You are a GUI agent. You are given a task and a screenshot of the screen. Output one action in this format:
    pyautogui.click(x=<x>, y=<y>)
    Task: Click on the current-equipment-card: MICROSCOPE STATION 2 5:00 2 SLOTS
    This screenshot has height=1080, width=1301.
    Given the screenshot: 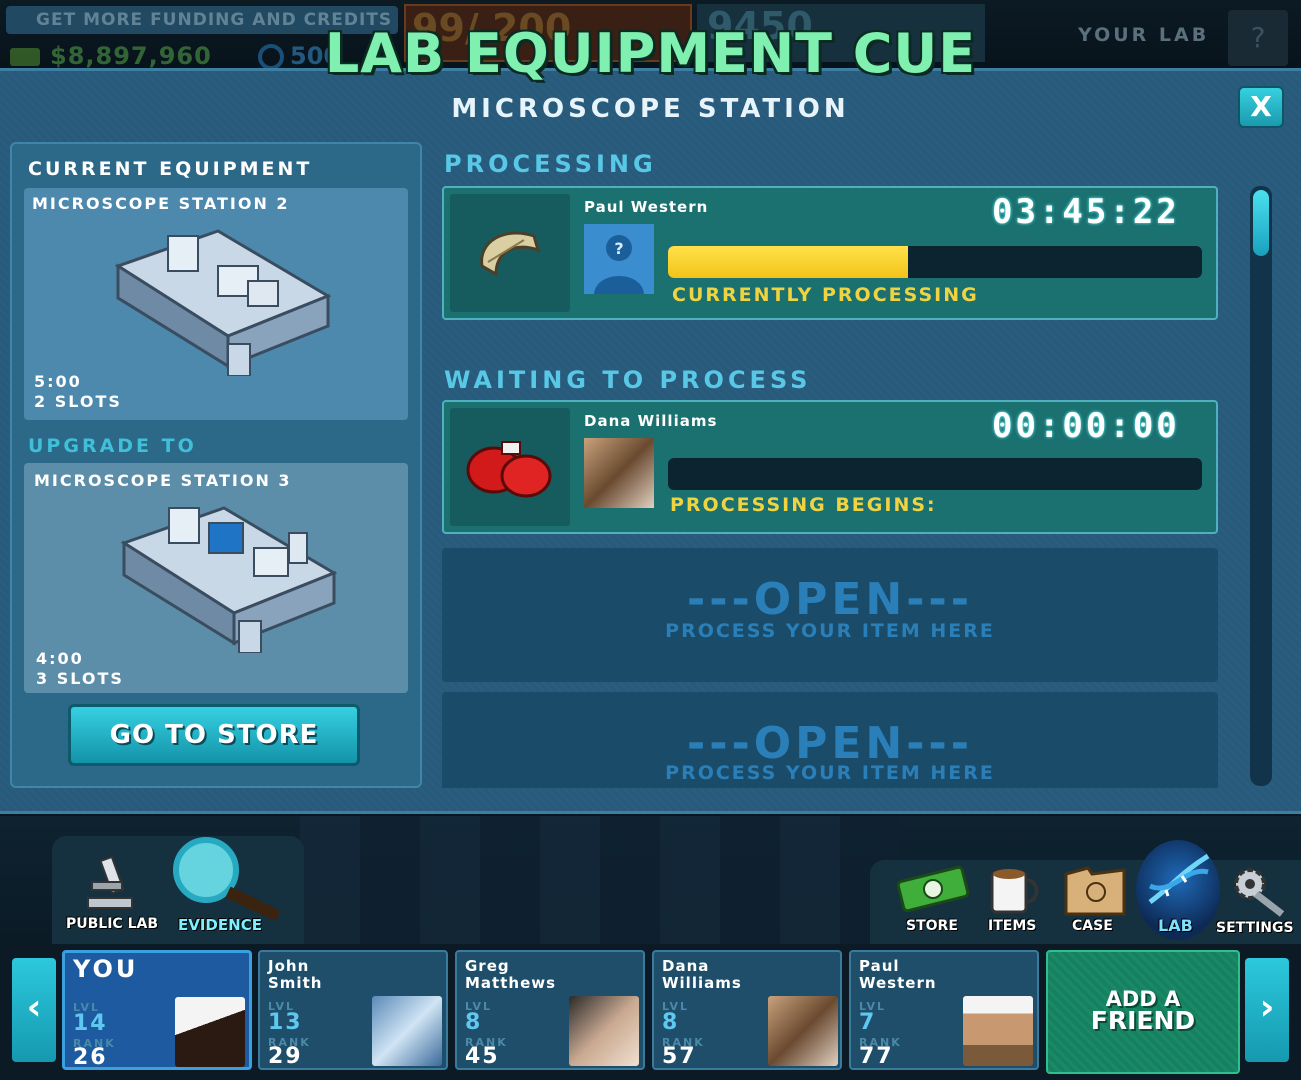 What is the action you would take?
    pyautogui.click(x=216, y=304)
    